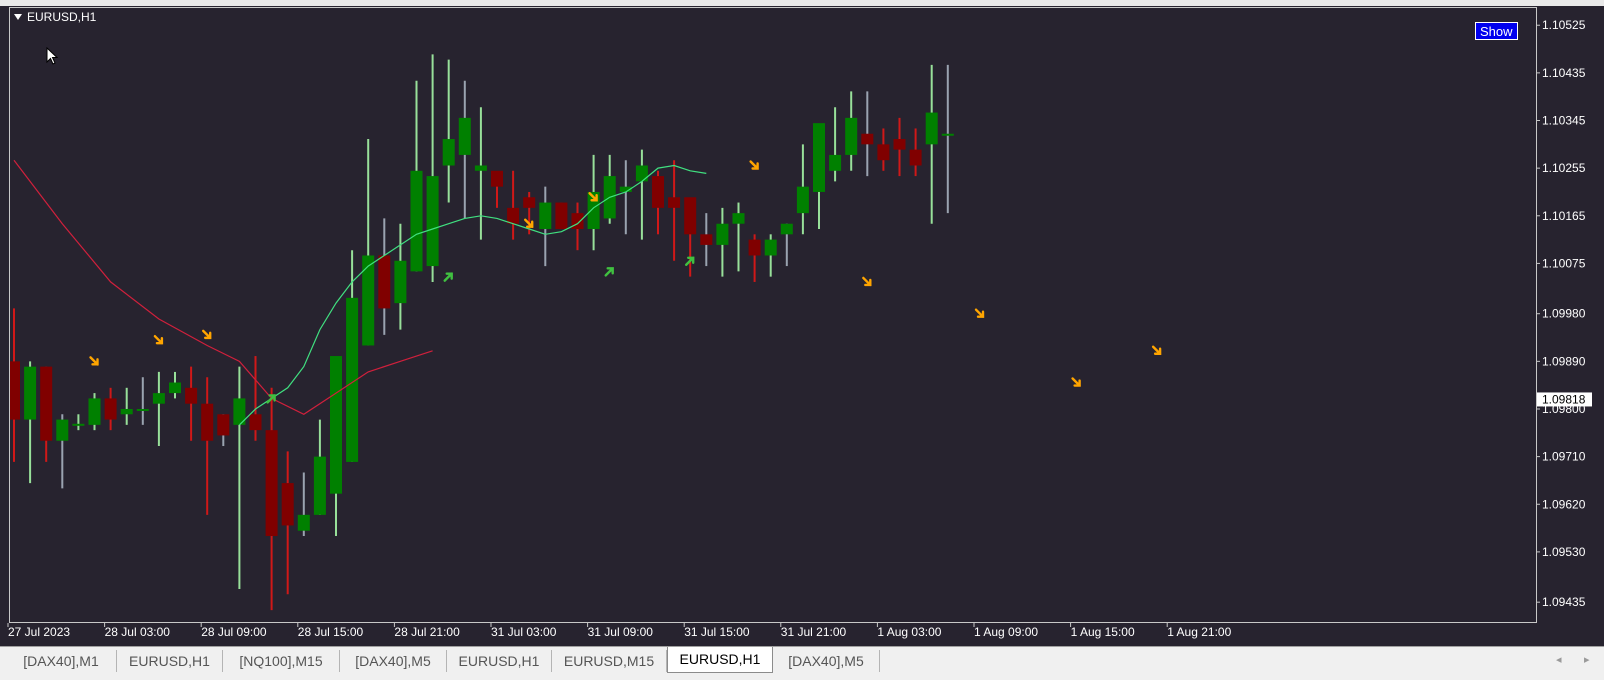 The height and width of the screenshot is (680, 1604). What do you see at coordinates (61, 661) in the screenshot?
I see `tab-dax40-m1: [DAX40],M1` at bounding box center [61, 661].